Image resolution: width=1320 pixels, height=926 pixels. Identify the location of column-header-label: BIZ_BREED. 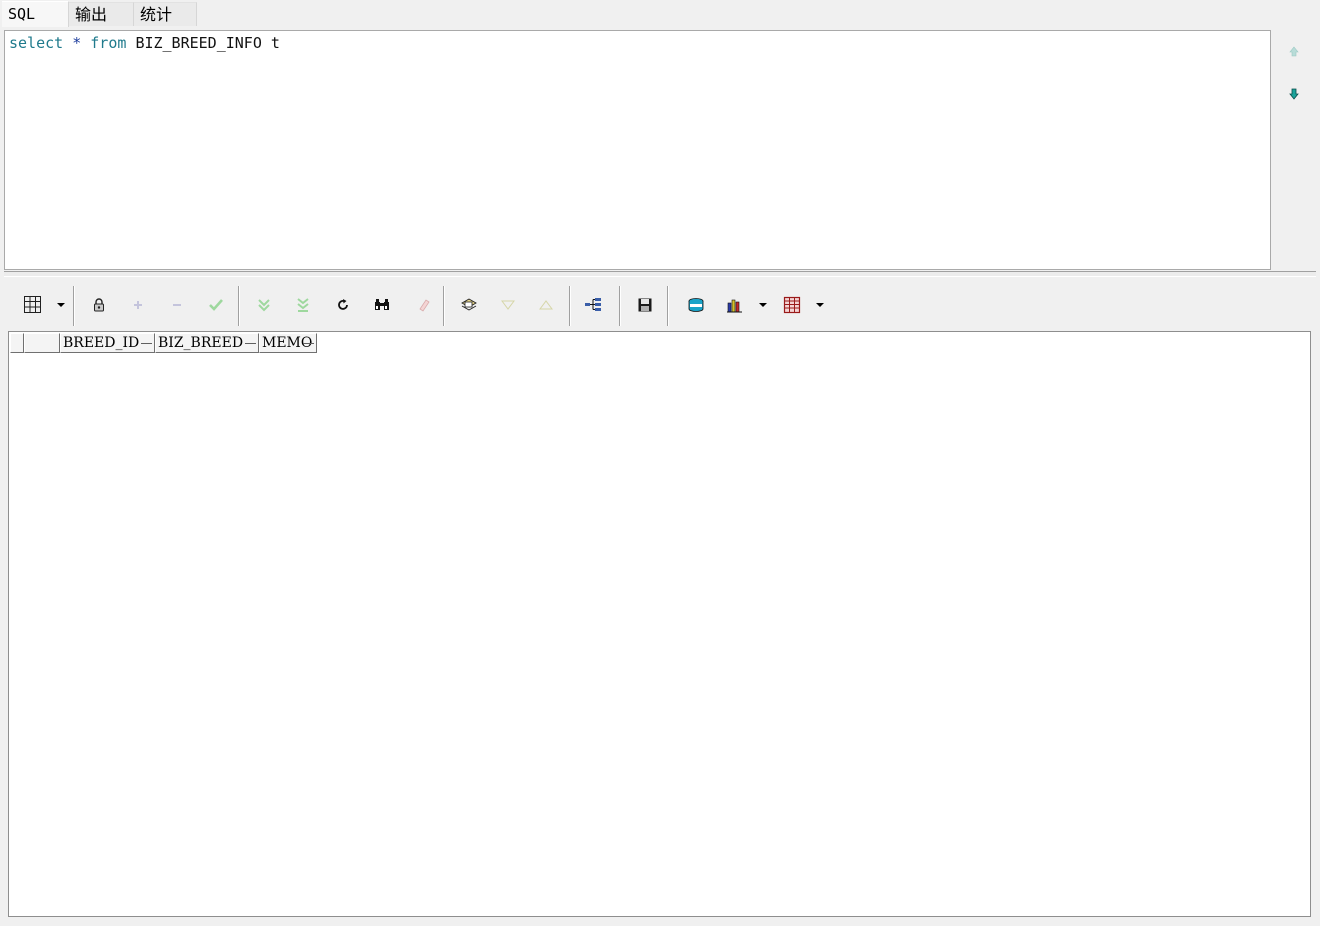
(201, 343).